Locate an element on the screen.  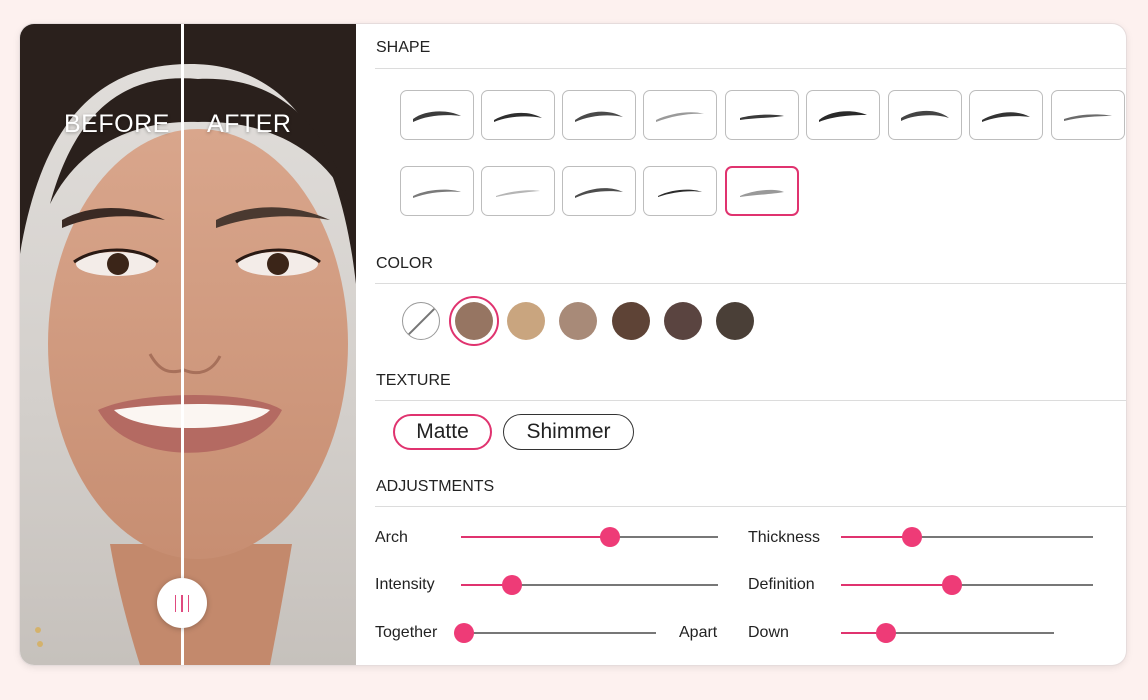
down-slider is located at coordinates (947, 633).